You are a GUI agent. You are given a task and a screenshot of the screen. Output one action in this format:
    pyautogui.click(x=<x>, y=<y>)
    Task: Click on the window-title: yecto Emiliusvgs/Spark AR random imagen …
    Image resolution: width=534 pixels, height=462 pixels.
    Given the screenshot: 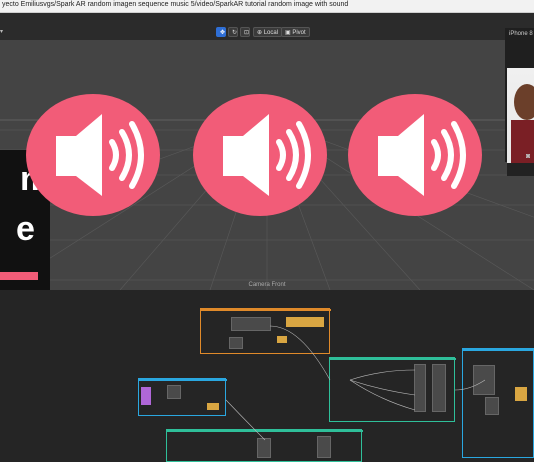 What is the action you would take?
    pyautogui.click(x=175, y=4)
    